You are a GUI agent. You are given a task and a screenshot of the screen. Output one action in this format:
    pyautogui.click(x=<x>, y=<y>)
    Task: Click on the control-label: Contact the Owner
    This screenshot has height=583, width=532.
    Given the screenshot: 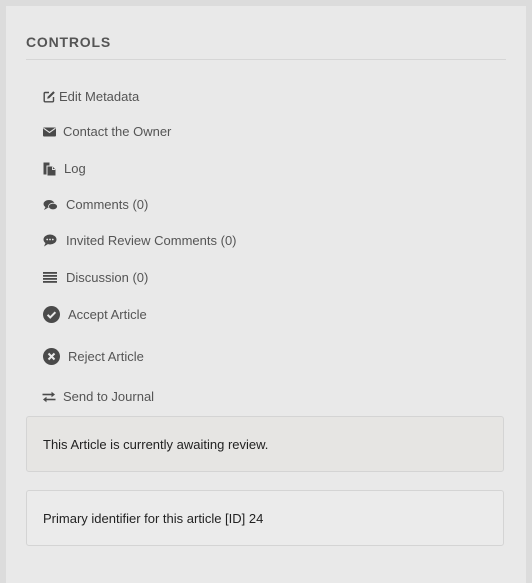 What is the action you would take?
    pyautogui.click(x=117, y=131)
    